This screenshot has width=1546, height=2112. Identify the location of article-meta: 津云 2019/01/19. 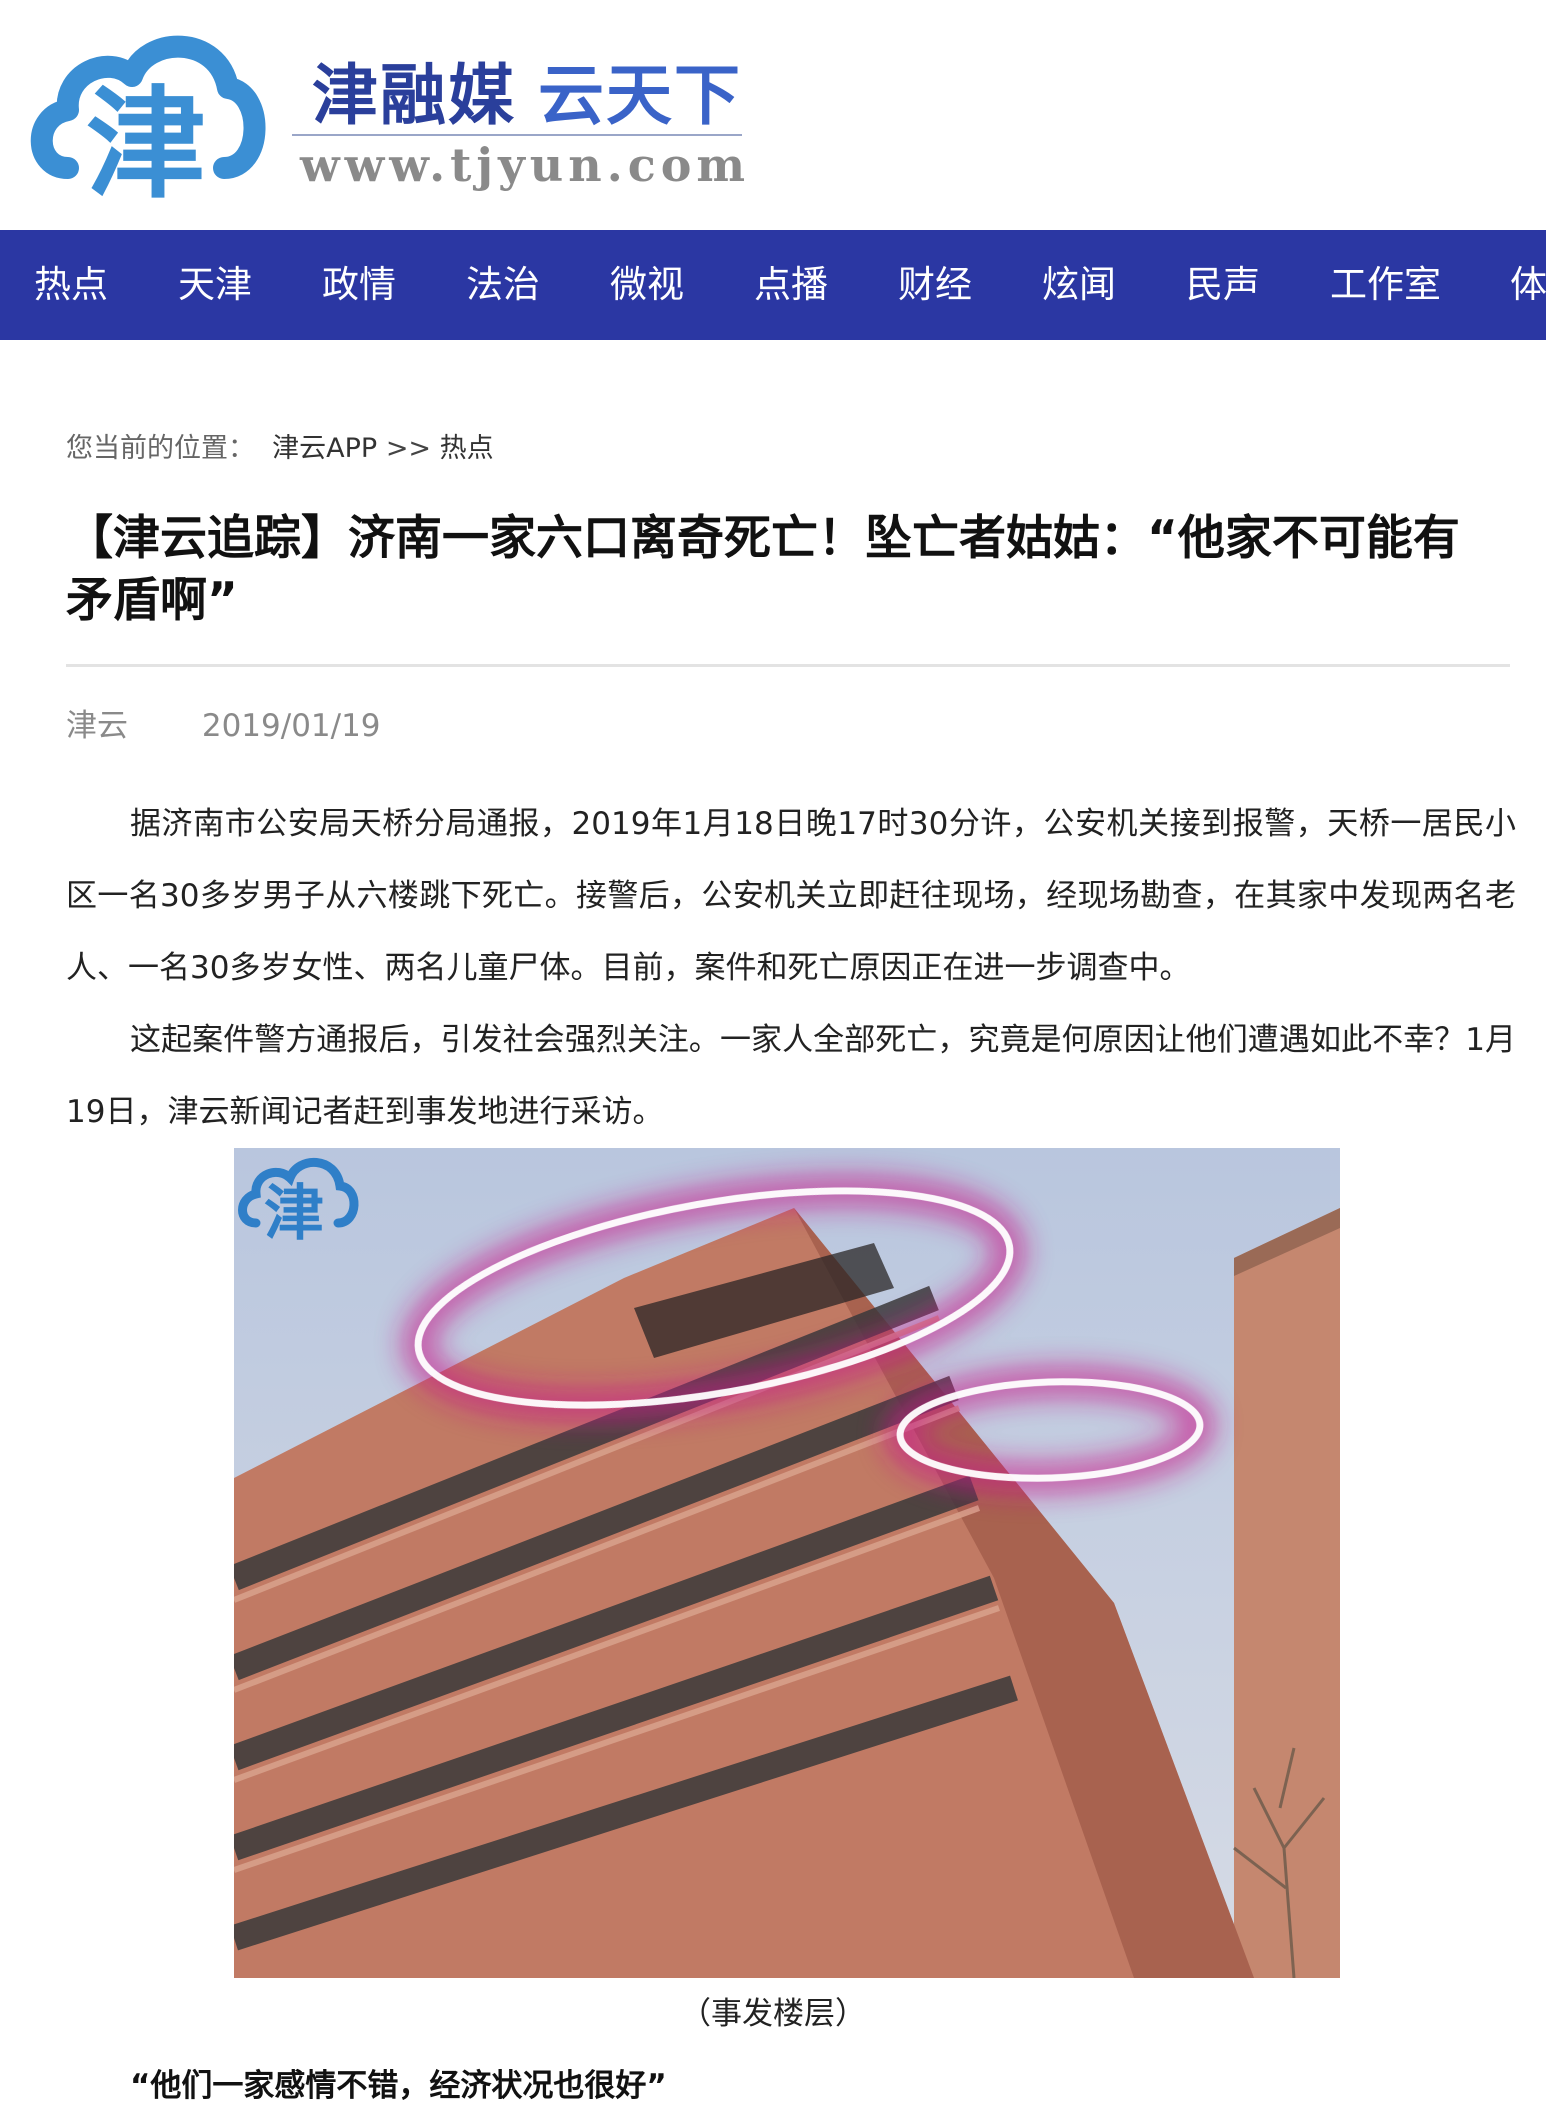
(223, 722).